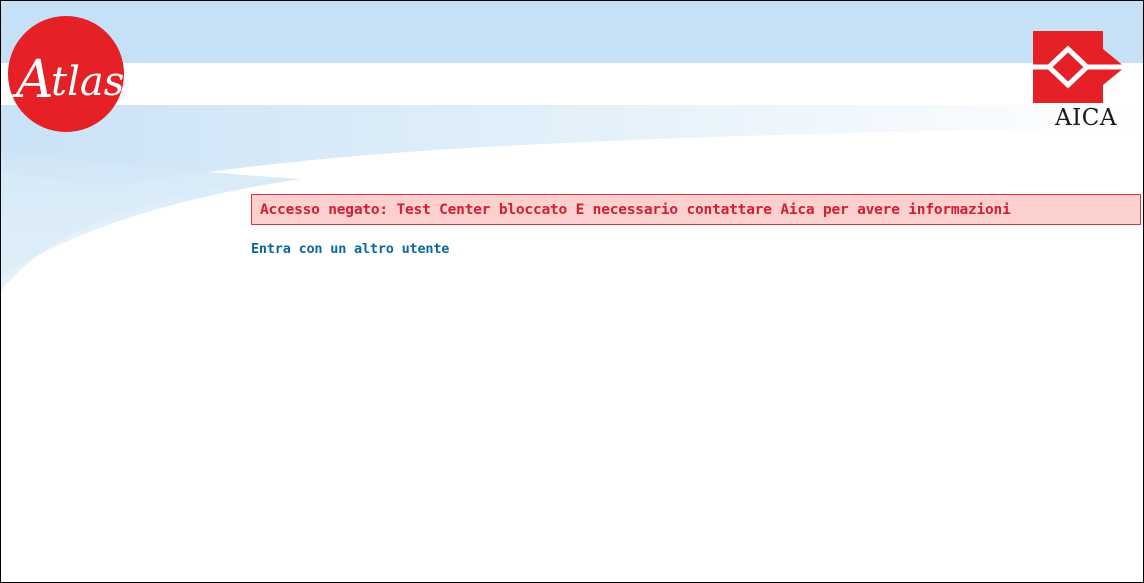  What do you see at coordinates (1086, 118) in the screenshot?
I see `aica-logo-text: AICA` at bounding box center [1086, 118].